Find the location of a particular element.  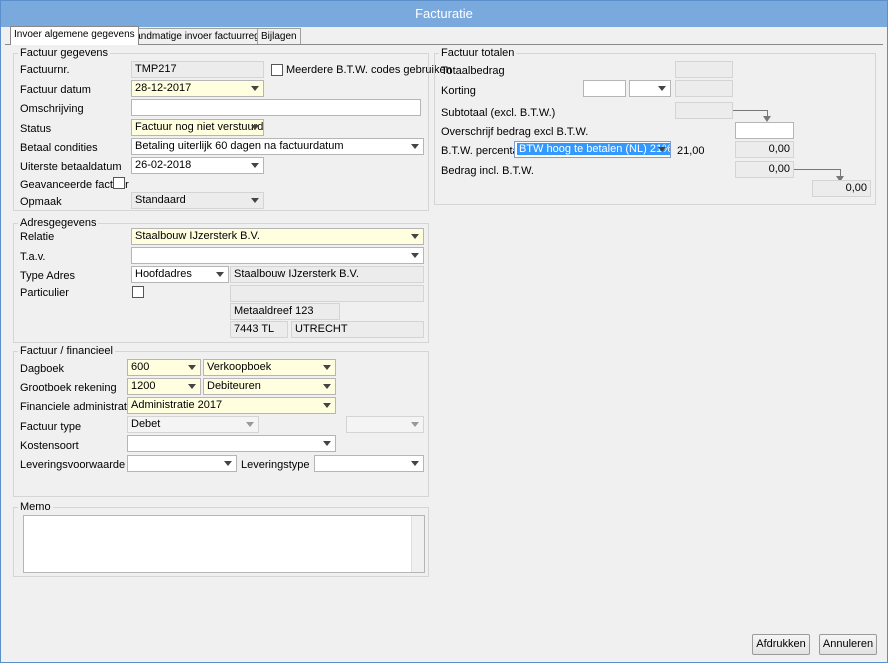

btw-percentage-select: BTW hoog te betalen (NL) 21% is located at coordinates (592, 149).